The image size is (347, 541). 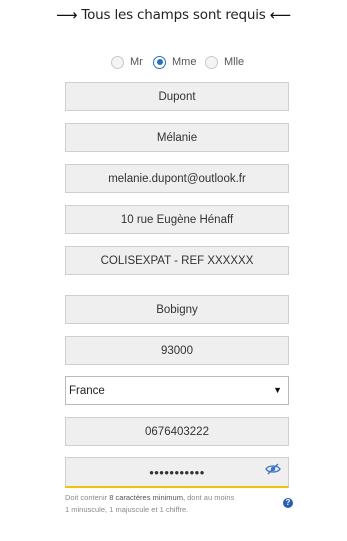 What do you see at coordinates (211, 62) in the screenshot?
I see `radio-mlle-circle` at bounding box center [211, 62].